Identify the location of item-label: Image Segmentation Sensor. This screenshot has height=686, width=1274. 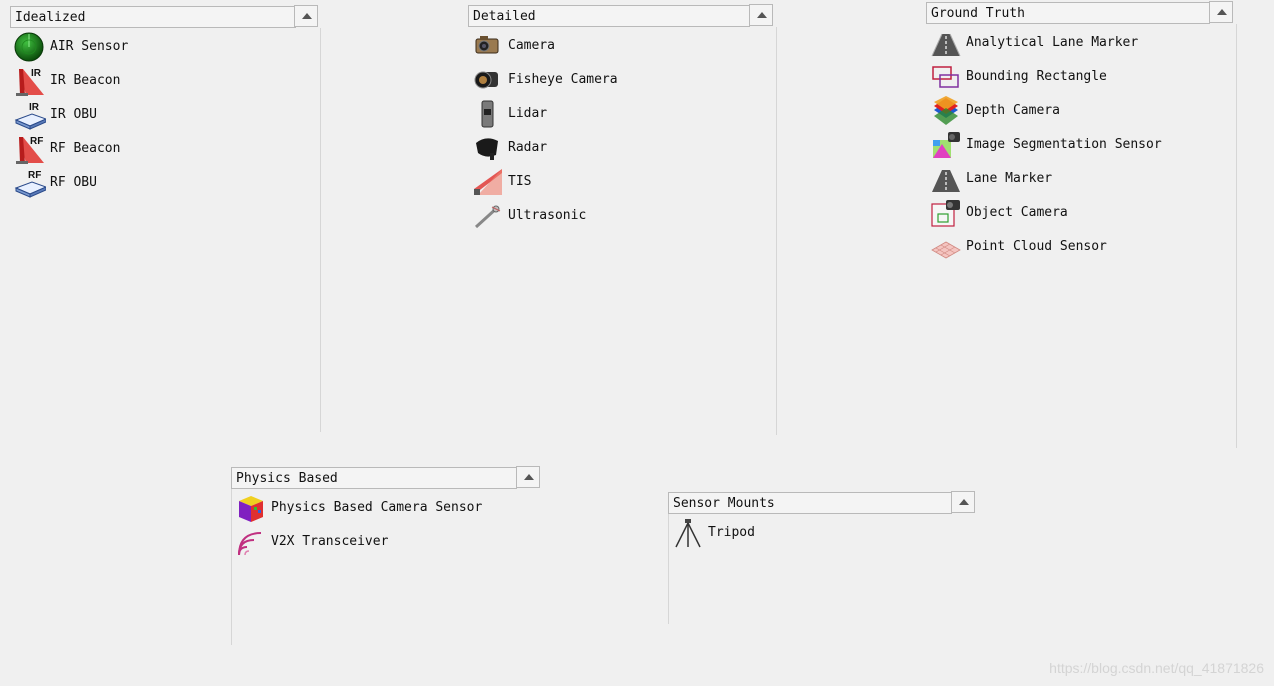
(1064, 144).